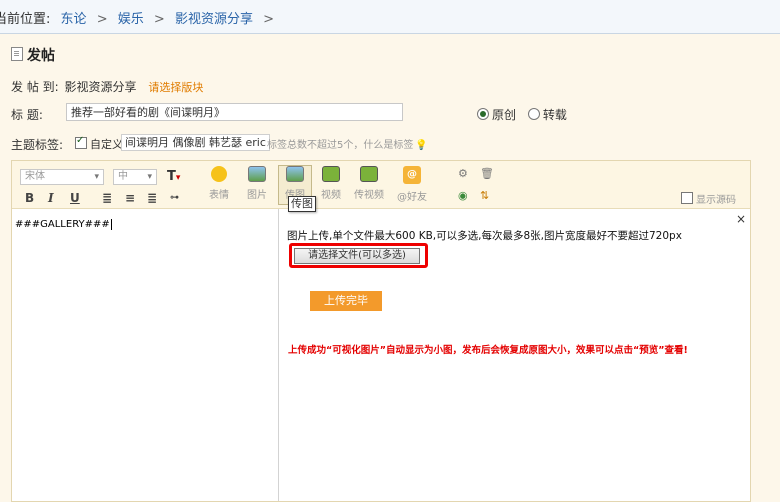  What do you see at coordinates (174, 198) in the screenshot?
I see `link-icon: ⊶` at bounding box center [174, 198].